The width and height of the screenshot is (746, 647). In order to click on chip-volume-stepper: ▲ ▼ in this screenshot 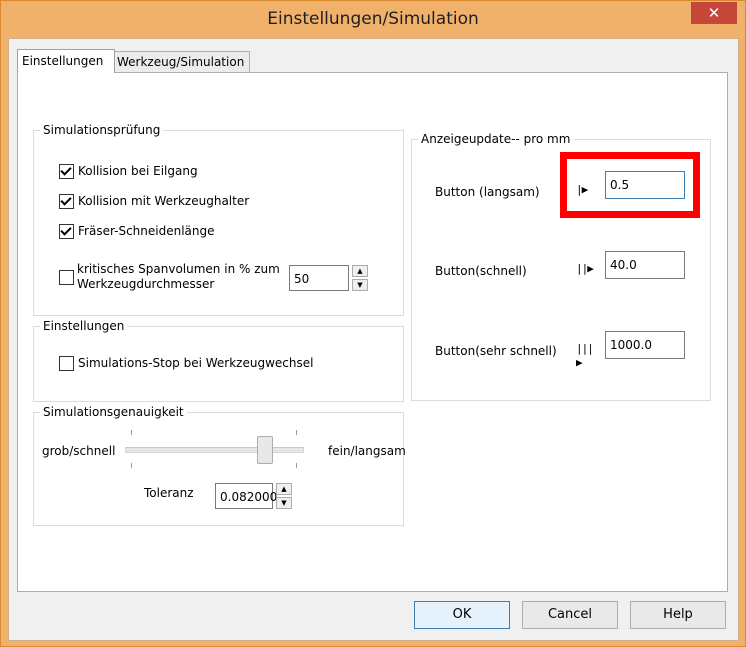, I will do `click(360, 278)`.